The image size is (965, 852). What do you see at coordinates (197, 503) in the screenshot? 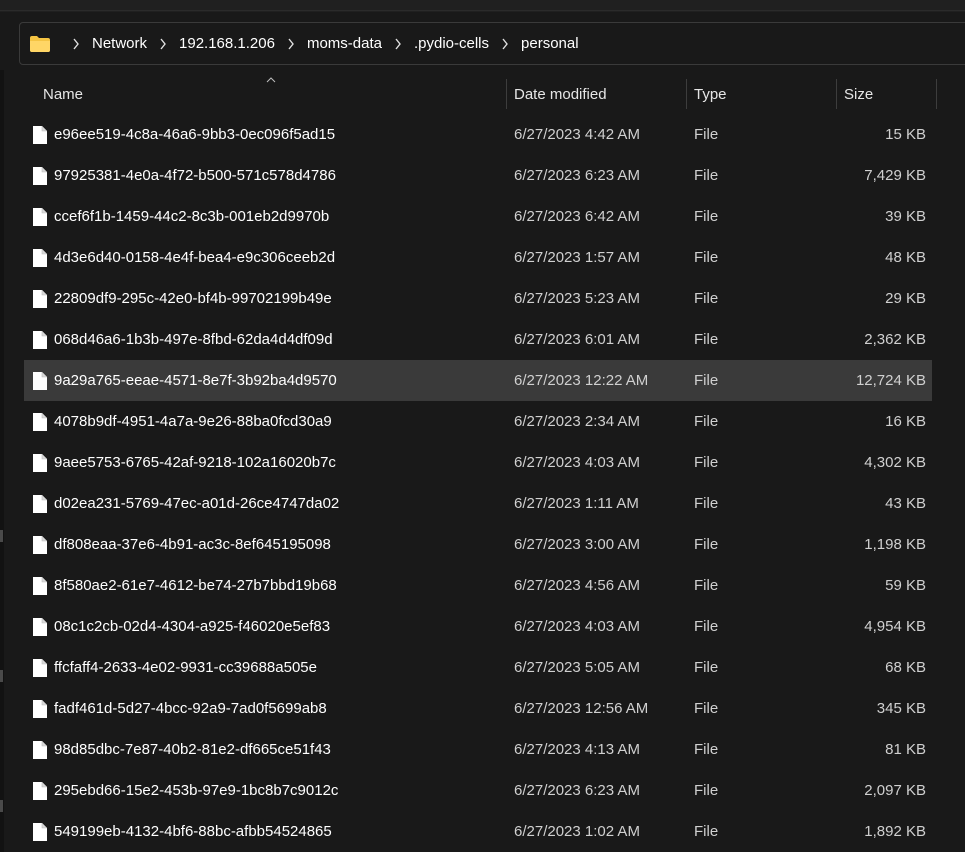
I see `file-name: d02ea231-5769-47ec-a01d-26ce4747da02` at bounding box center [197, 503].